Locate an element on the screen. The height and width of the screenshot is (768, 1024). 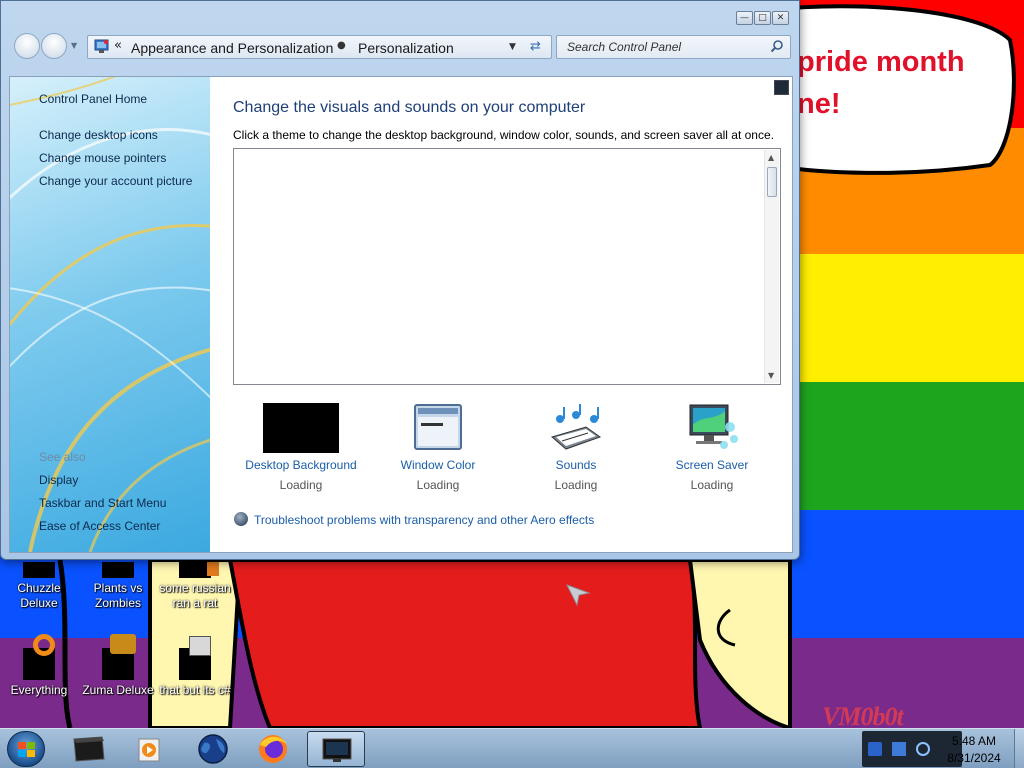
globe-icon is located at coordinates (213, 749).